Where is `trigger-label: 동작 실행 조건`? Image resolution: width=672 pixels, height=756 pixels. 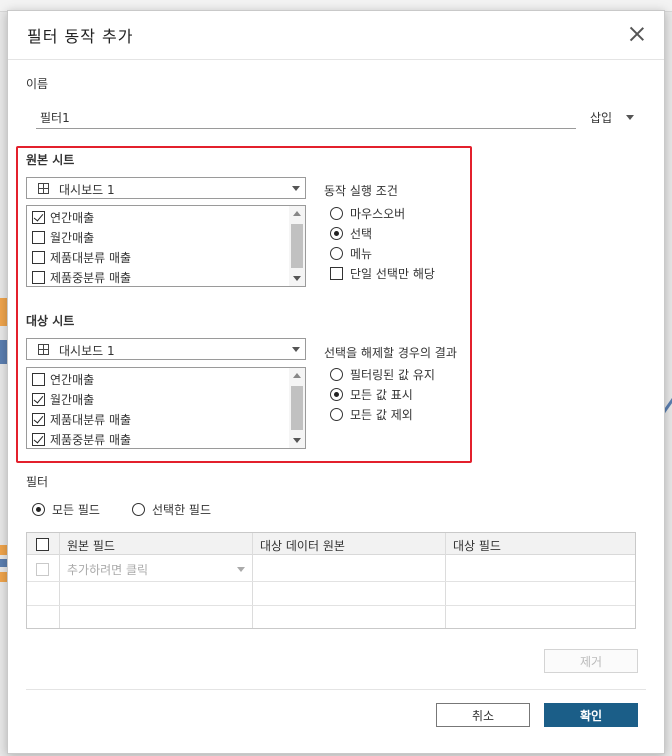 trigger-label: 동작 실행 조건 is located at coordinates (361, 191).